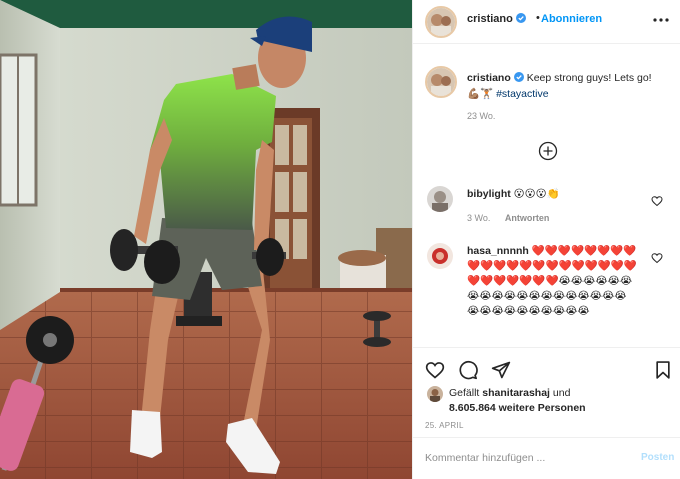 The width and height of the screenshot is (680, 479). What do you see at coordinates (516, 393) in the screenshot?
I see `liker-username: shanitarashaj` at bounding box center [516, 393].